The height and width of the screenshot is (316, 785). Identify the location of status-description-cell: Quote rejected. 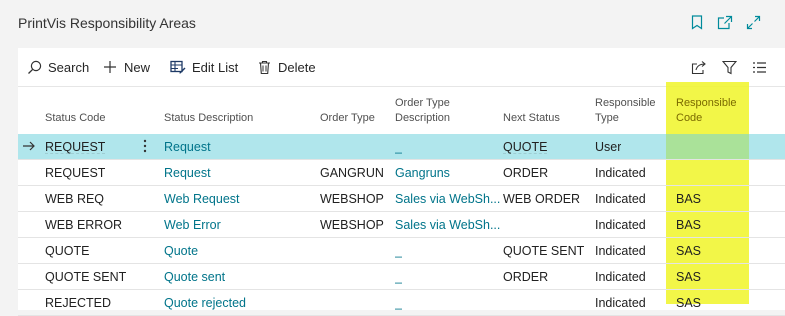
(205, 303).